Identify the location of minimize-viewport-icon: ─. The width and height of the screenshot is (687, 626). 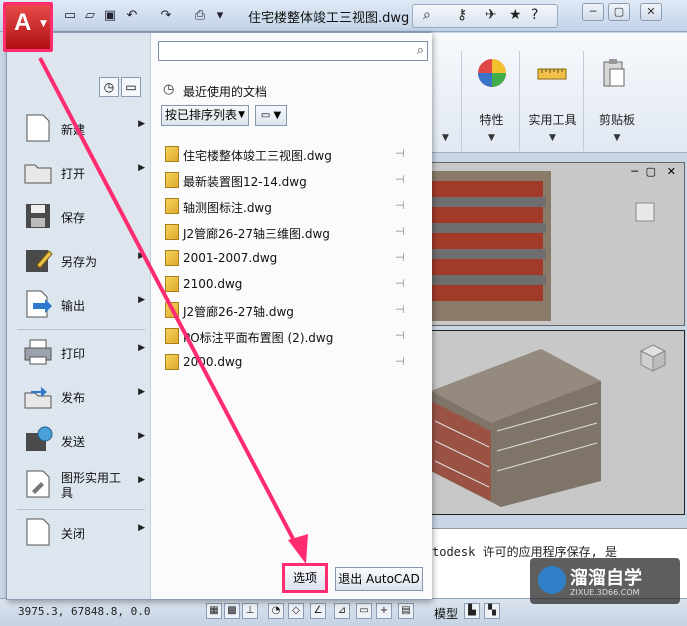
(634, 171).